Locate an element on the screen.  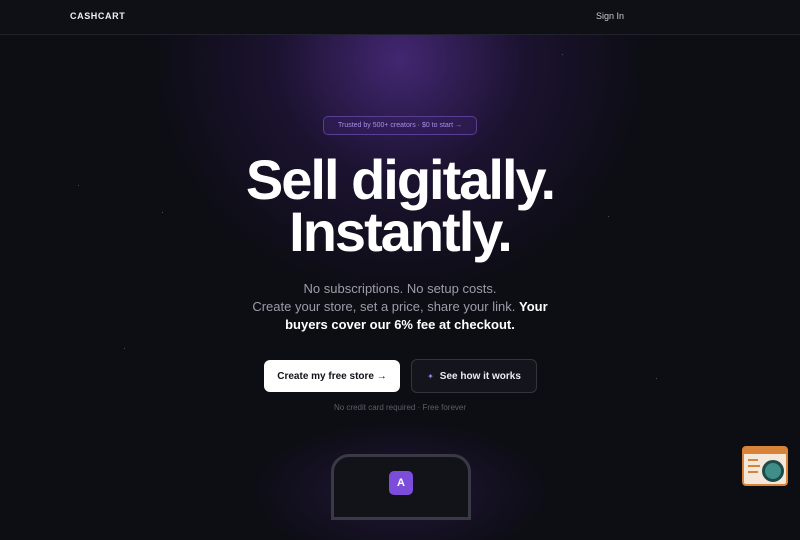
magnifier-icon is located at coordinates (773, 471).